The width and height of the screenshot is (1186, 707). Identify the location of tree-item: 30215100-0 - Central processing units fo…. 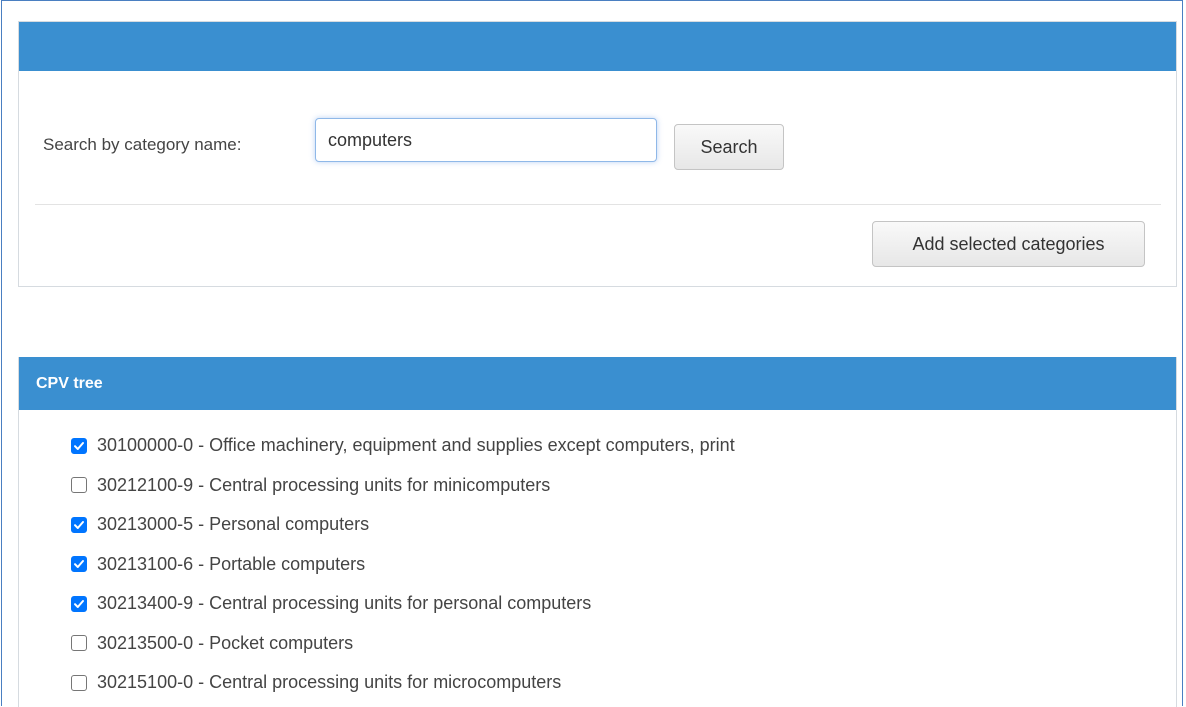
(403, 683).